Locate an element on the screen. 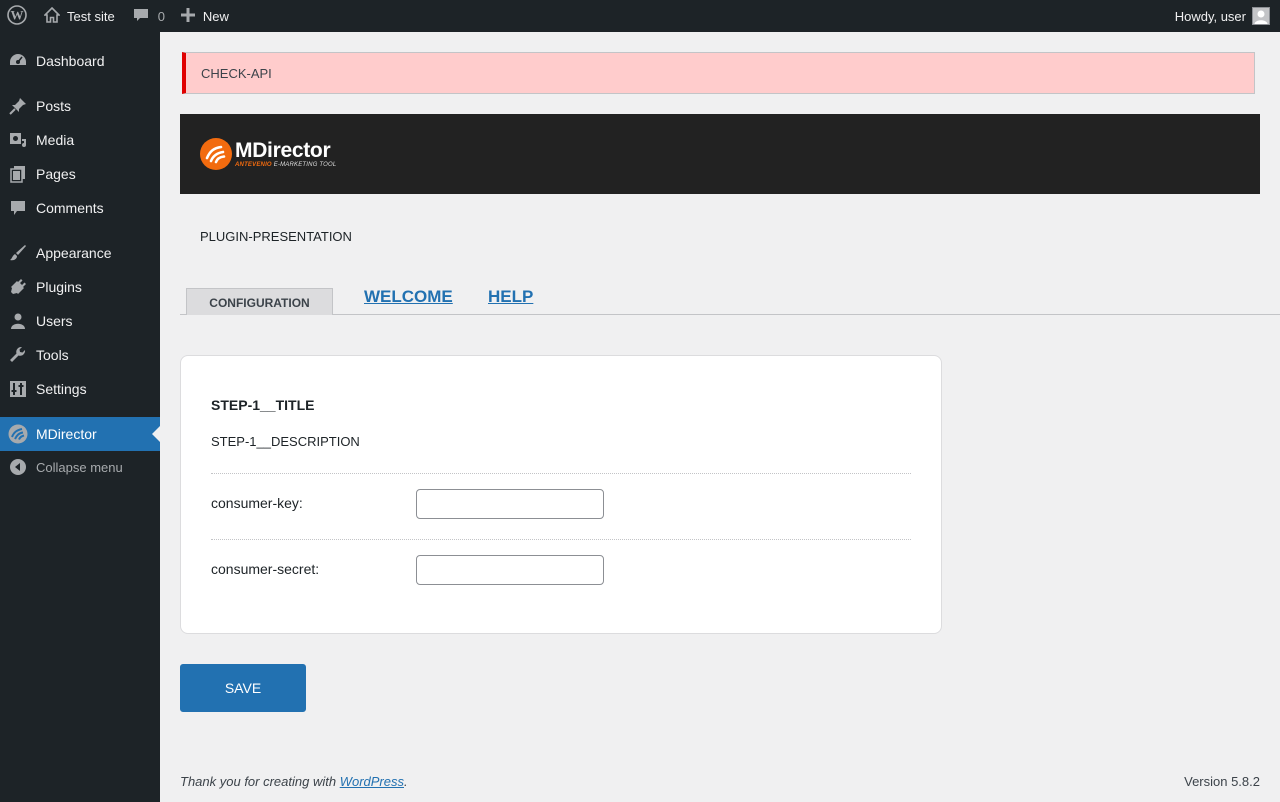  sliders-icon is located at coordinates (18, 389).